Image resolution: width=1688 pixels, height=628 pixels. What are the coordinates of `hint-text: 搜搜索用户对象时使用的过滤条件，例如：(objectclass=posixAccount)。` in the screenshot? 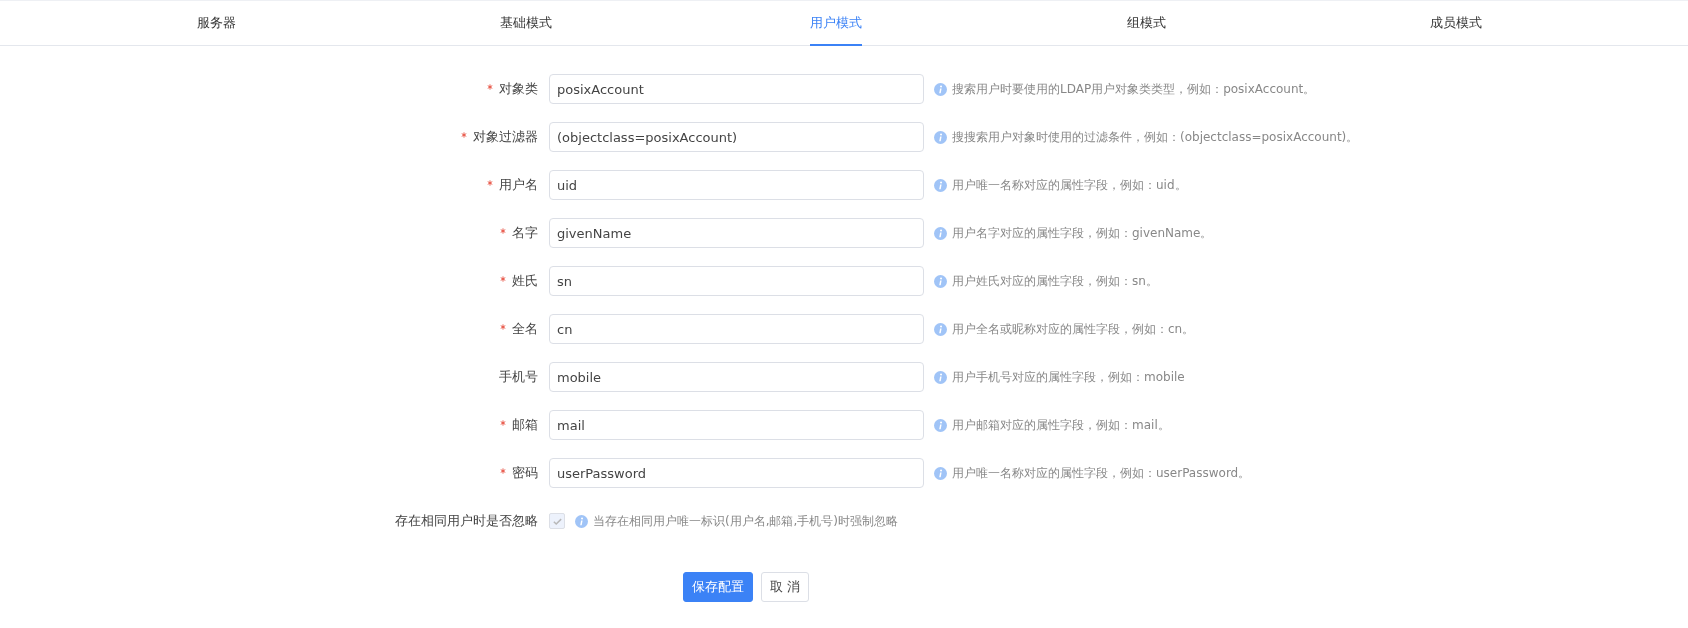 It's located at (1155, 137).